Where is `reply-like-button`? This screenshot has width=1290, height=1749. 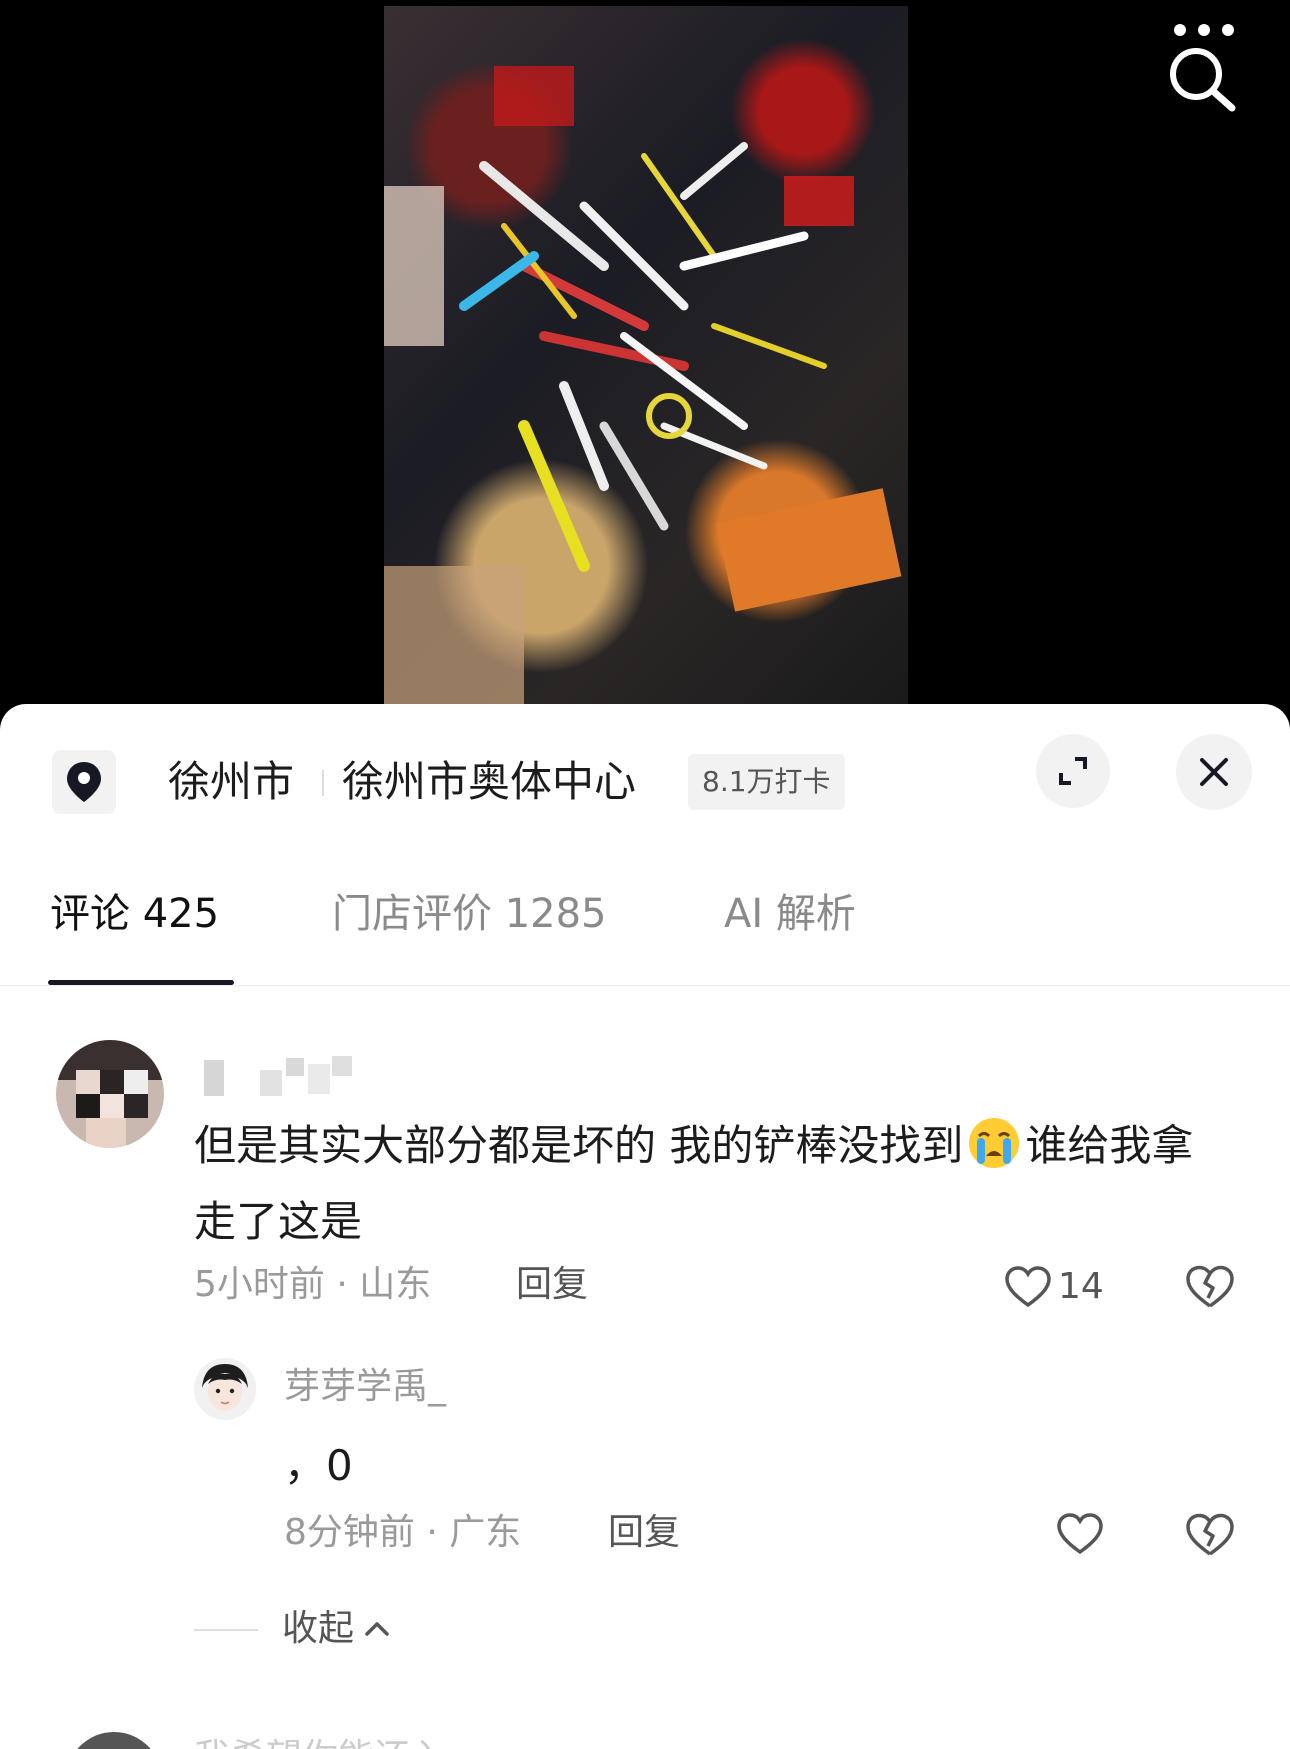
reply-like-button is located at coordinates (1080, 1536).